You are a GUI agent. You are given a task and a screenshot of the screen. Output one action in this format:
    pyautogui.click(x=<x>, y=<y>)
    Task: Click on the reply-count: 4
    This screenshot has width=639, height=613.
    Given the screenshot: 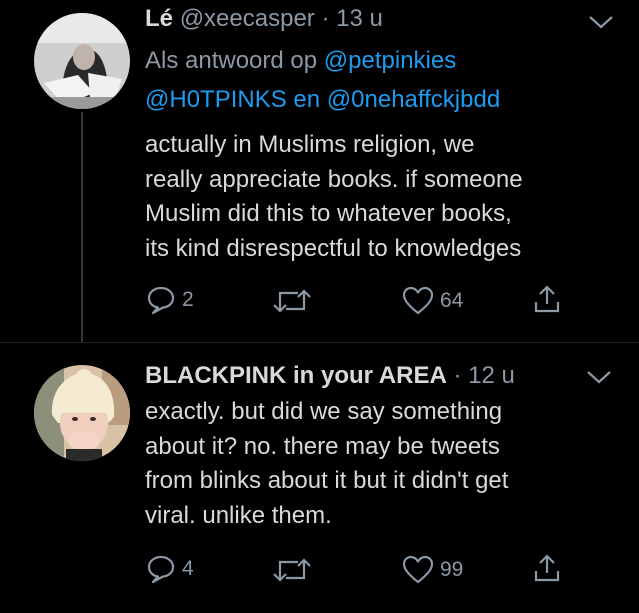 What is the action you would take?
    pyautogui.click(x=188, y=568)
    